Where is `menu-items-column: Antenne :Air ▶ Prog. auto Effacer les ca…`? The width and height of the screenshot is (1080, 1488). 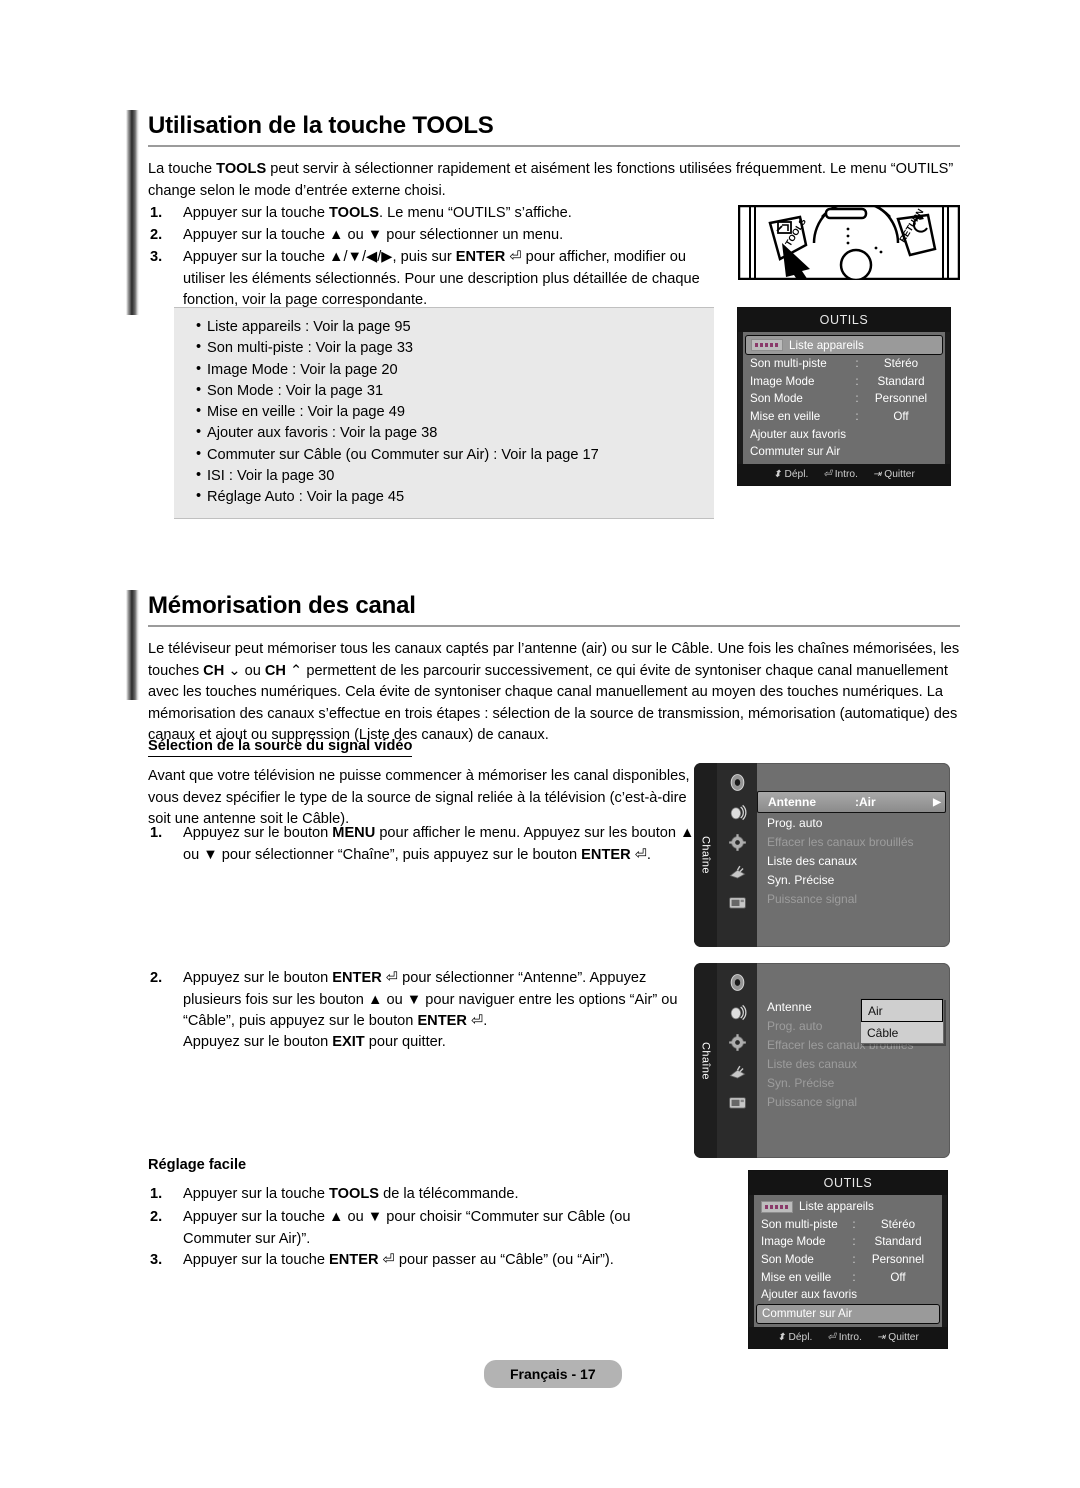
menu-items-column: Antenne :Air ▶ Prog. auto Effacer les ca… is located at coordinates (853, 855).